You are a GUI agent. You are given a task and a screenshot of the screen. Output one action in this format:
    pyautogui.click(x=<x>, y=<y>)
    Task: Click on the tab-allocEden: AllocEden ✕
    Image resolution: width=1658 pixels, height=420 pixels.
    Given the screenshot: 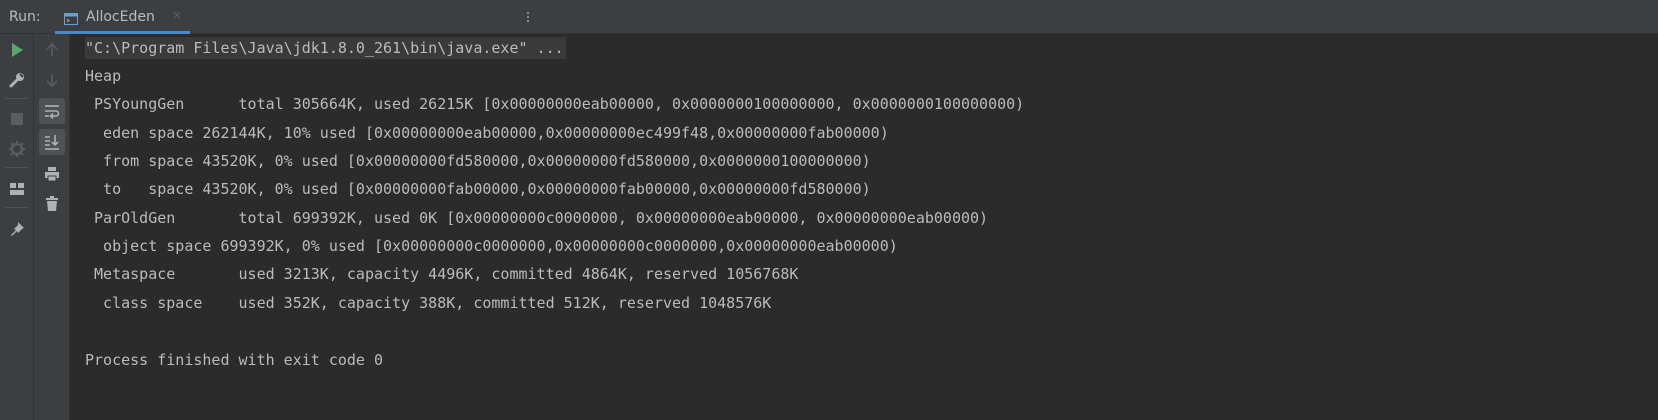 What is the action you would take?
    pyautogui.click(x=122, y=17)
    